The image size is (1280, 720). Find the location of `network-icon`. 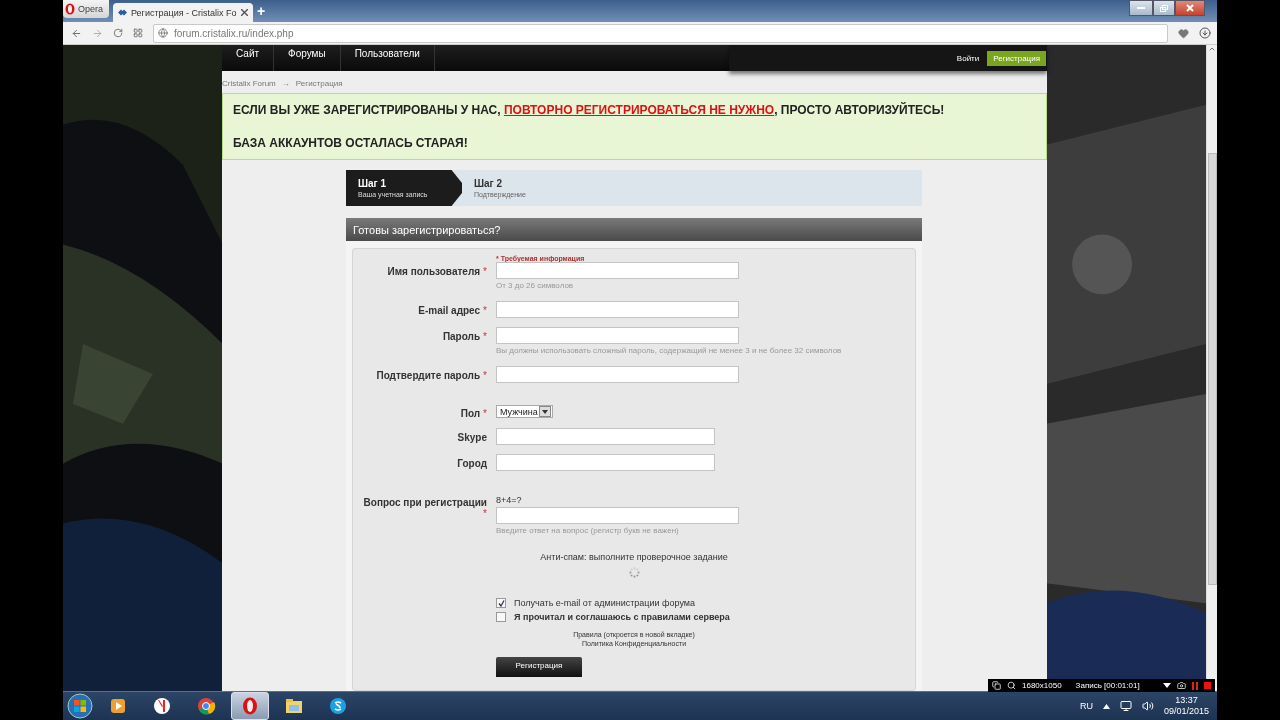

network-icon is located at coordinates (1125, 706).